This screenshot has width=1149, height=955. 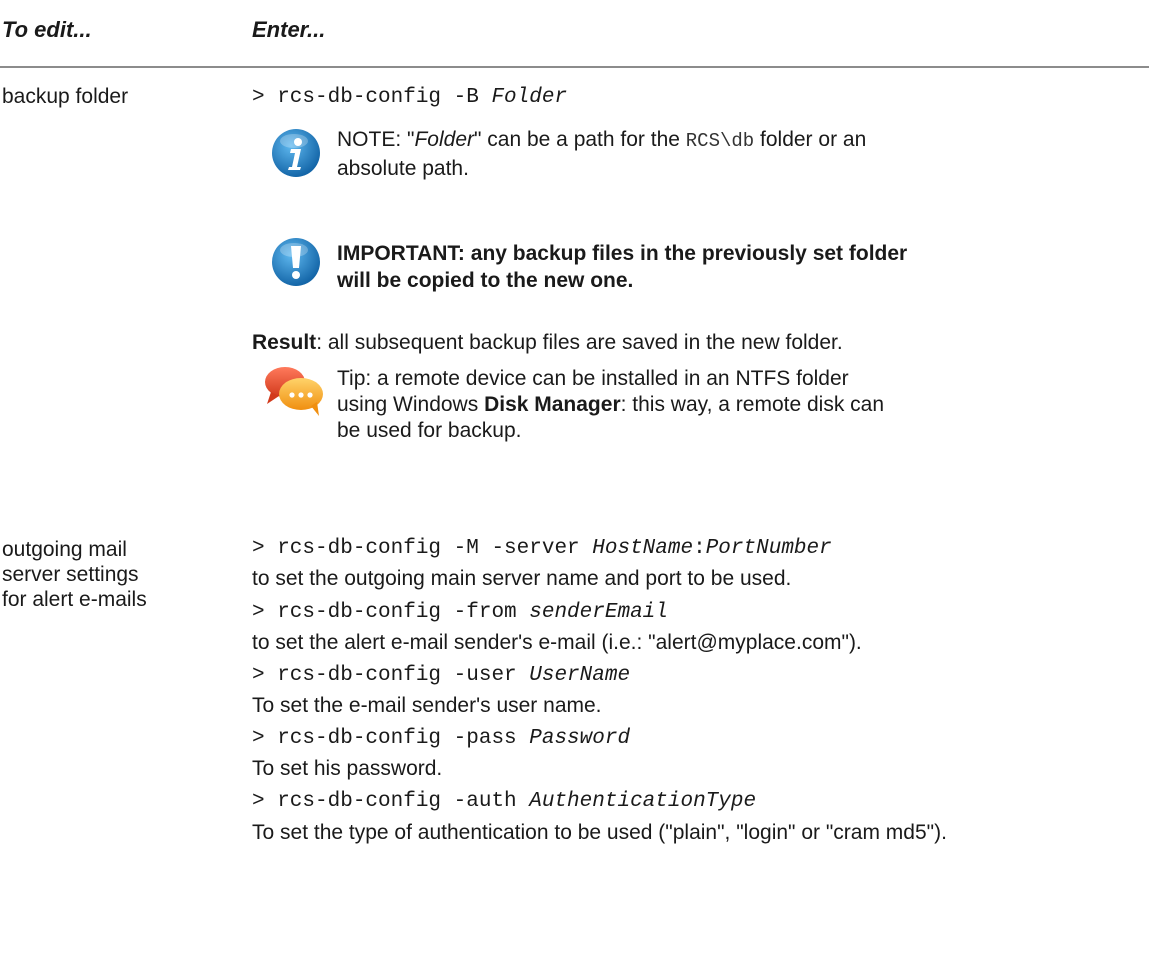 What do you see at coordinates (810, 139) in the screenshot?
I see `note-suffix: folder or an` at bounding box center [810, 139].